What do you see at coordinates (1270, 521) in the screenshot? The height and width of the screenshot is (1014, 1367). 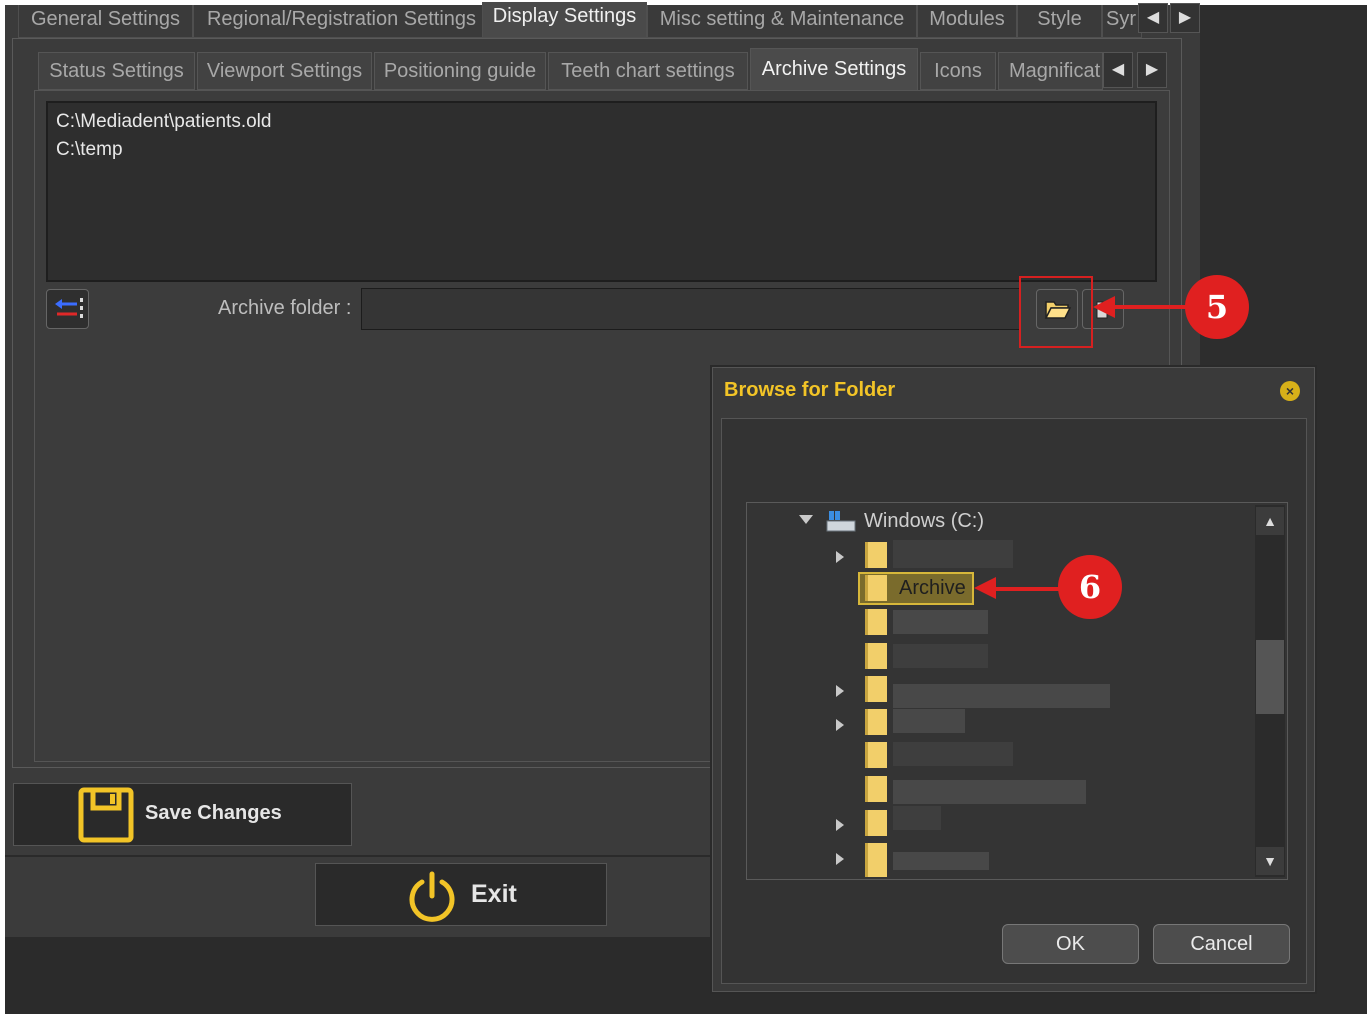 I see `scroll-up-icon: ▲` at bounding box center [1270, 521].